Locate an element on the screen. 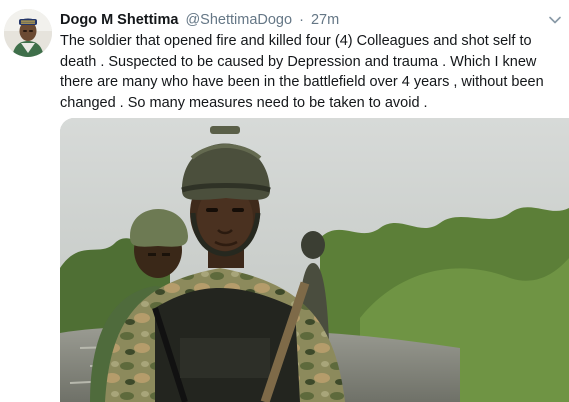 The width and height of the screenshot is (569, 402). tweet-menu-button is located at coordinates (555, 20).